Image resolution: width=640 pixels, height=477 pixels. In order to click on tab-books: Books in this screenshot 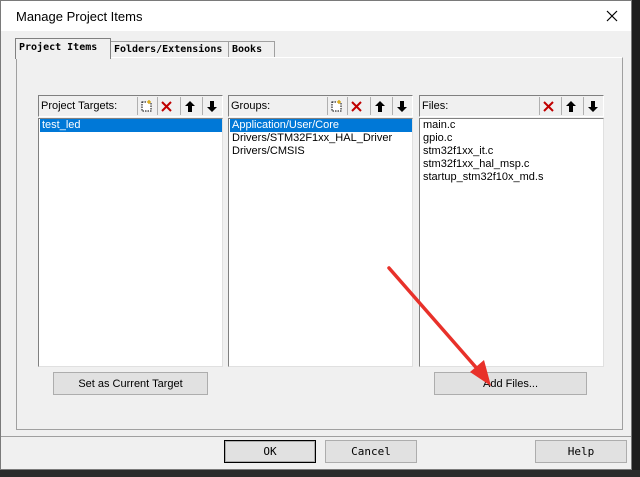, I will do `click(251, 49)`.